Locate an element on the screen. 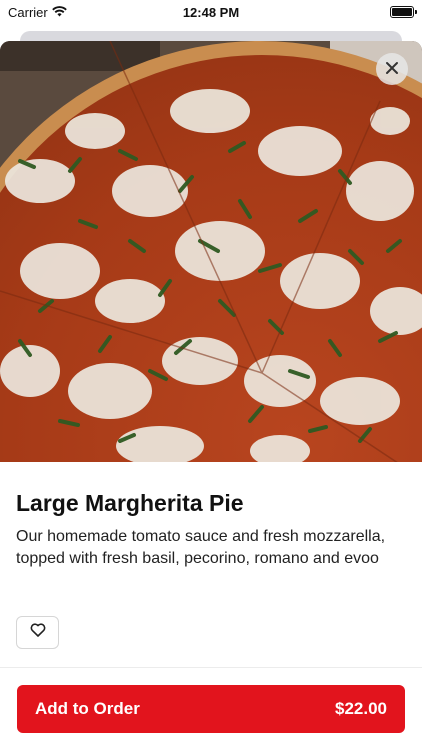 This screenshot has width=422, height=750. item-title: Large Margherita Pie is located at coordinates (130, 503).